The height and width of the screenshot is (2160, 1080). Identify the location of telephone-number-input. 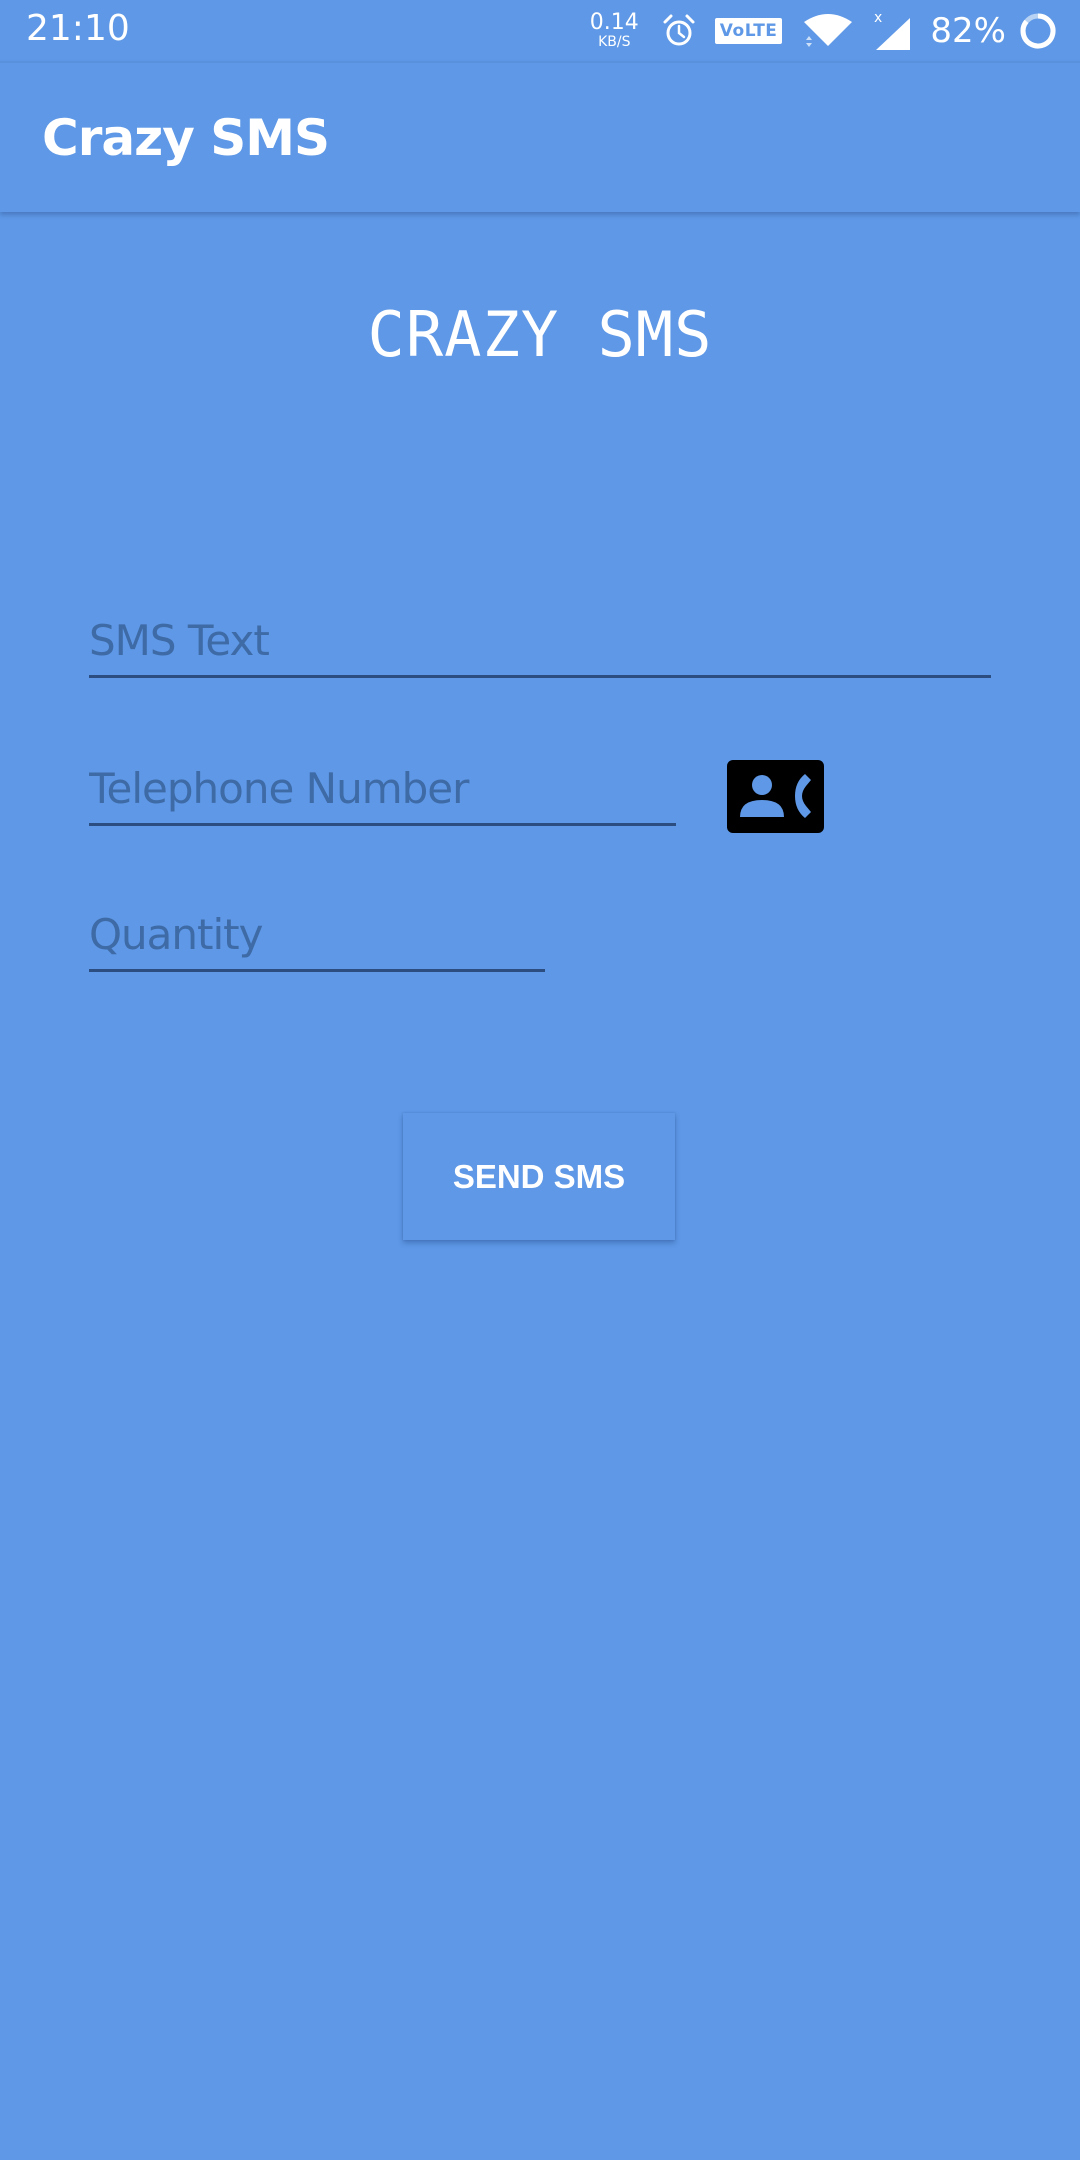
(382, 788).